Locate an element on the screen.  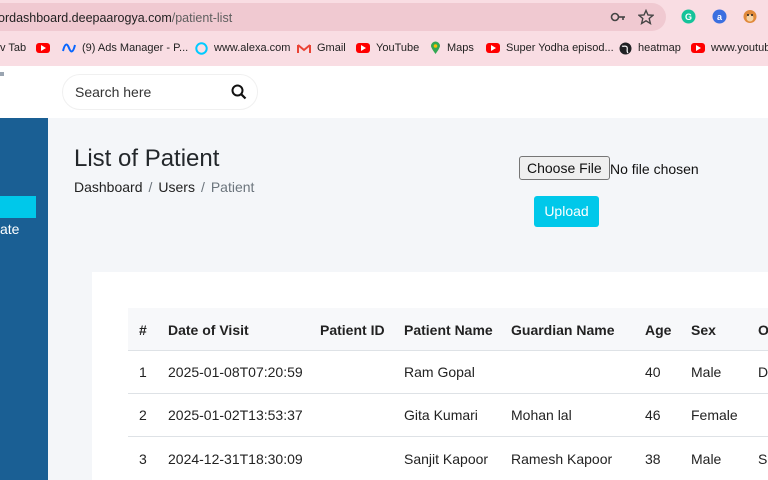
cell-age: 38 is located at coordinates (653, 459).